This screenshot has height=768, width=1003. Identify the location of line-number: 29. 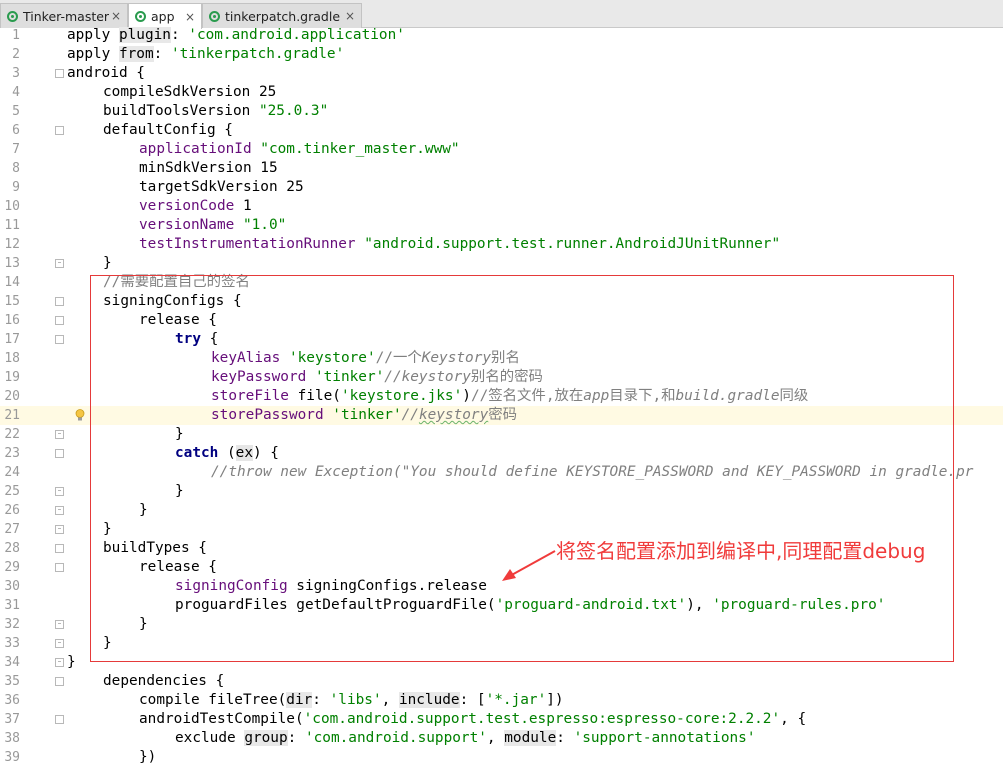
(12, 567).